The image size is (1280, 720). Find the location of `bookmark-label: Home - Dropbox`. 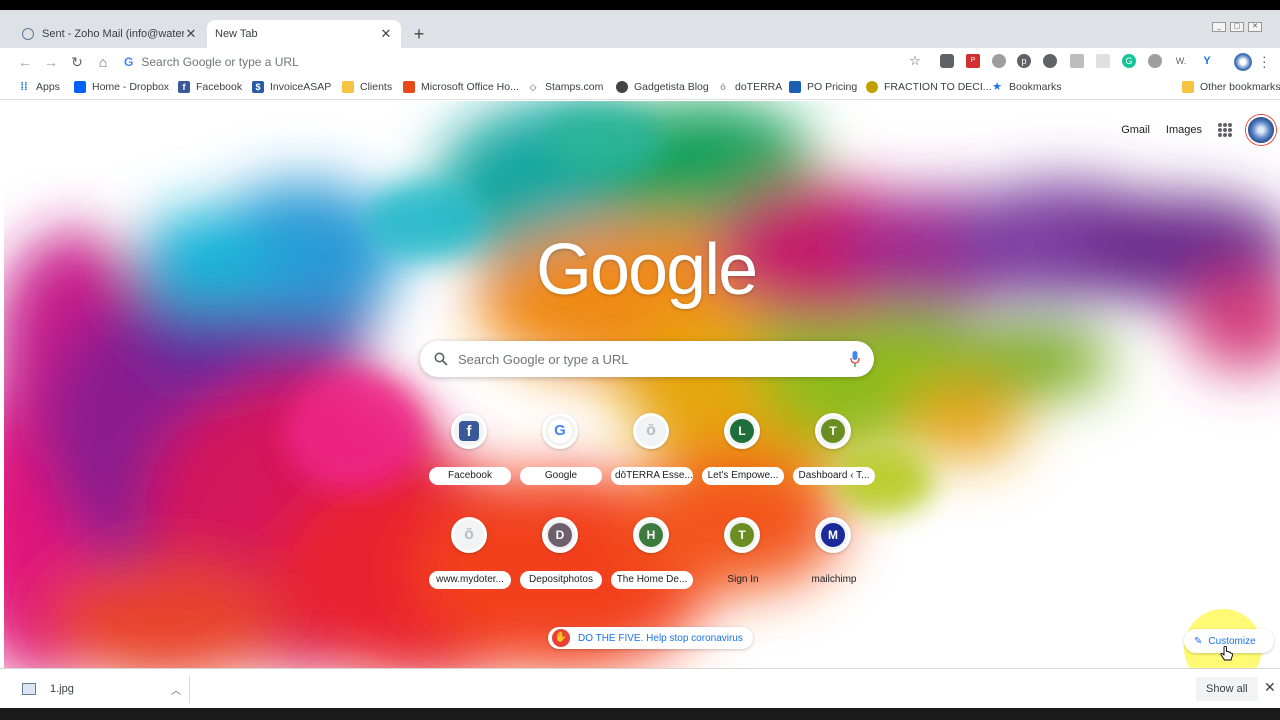

bookmark-label: Home - Dropbox is located at coordinates (131, 87).